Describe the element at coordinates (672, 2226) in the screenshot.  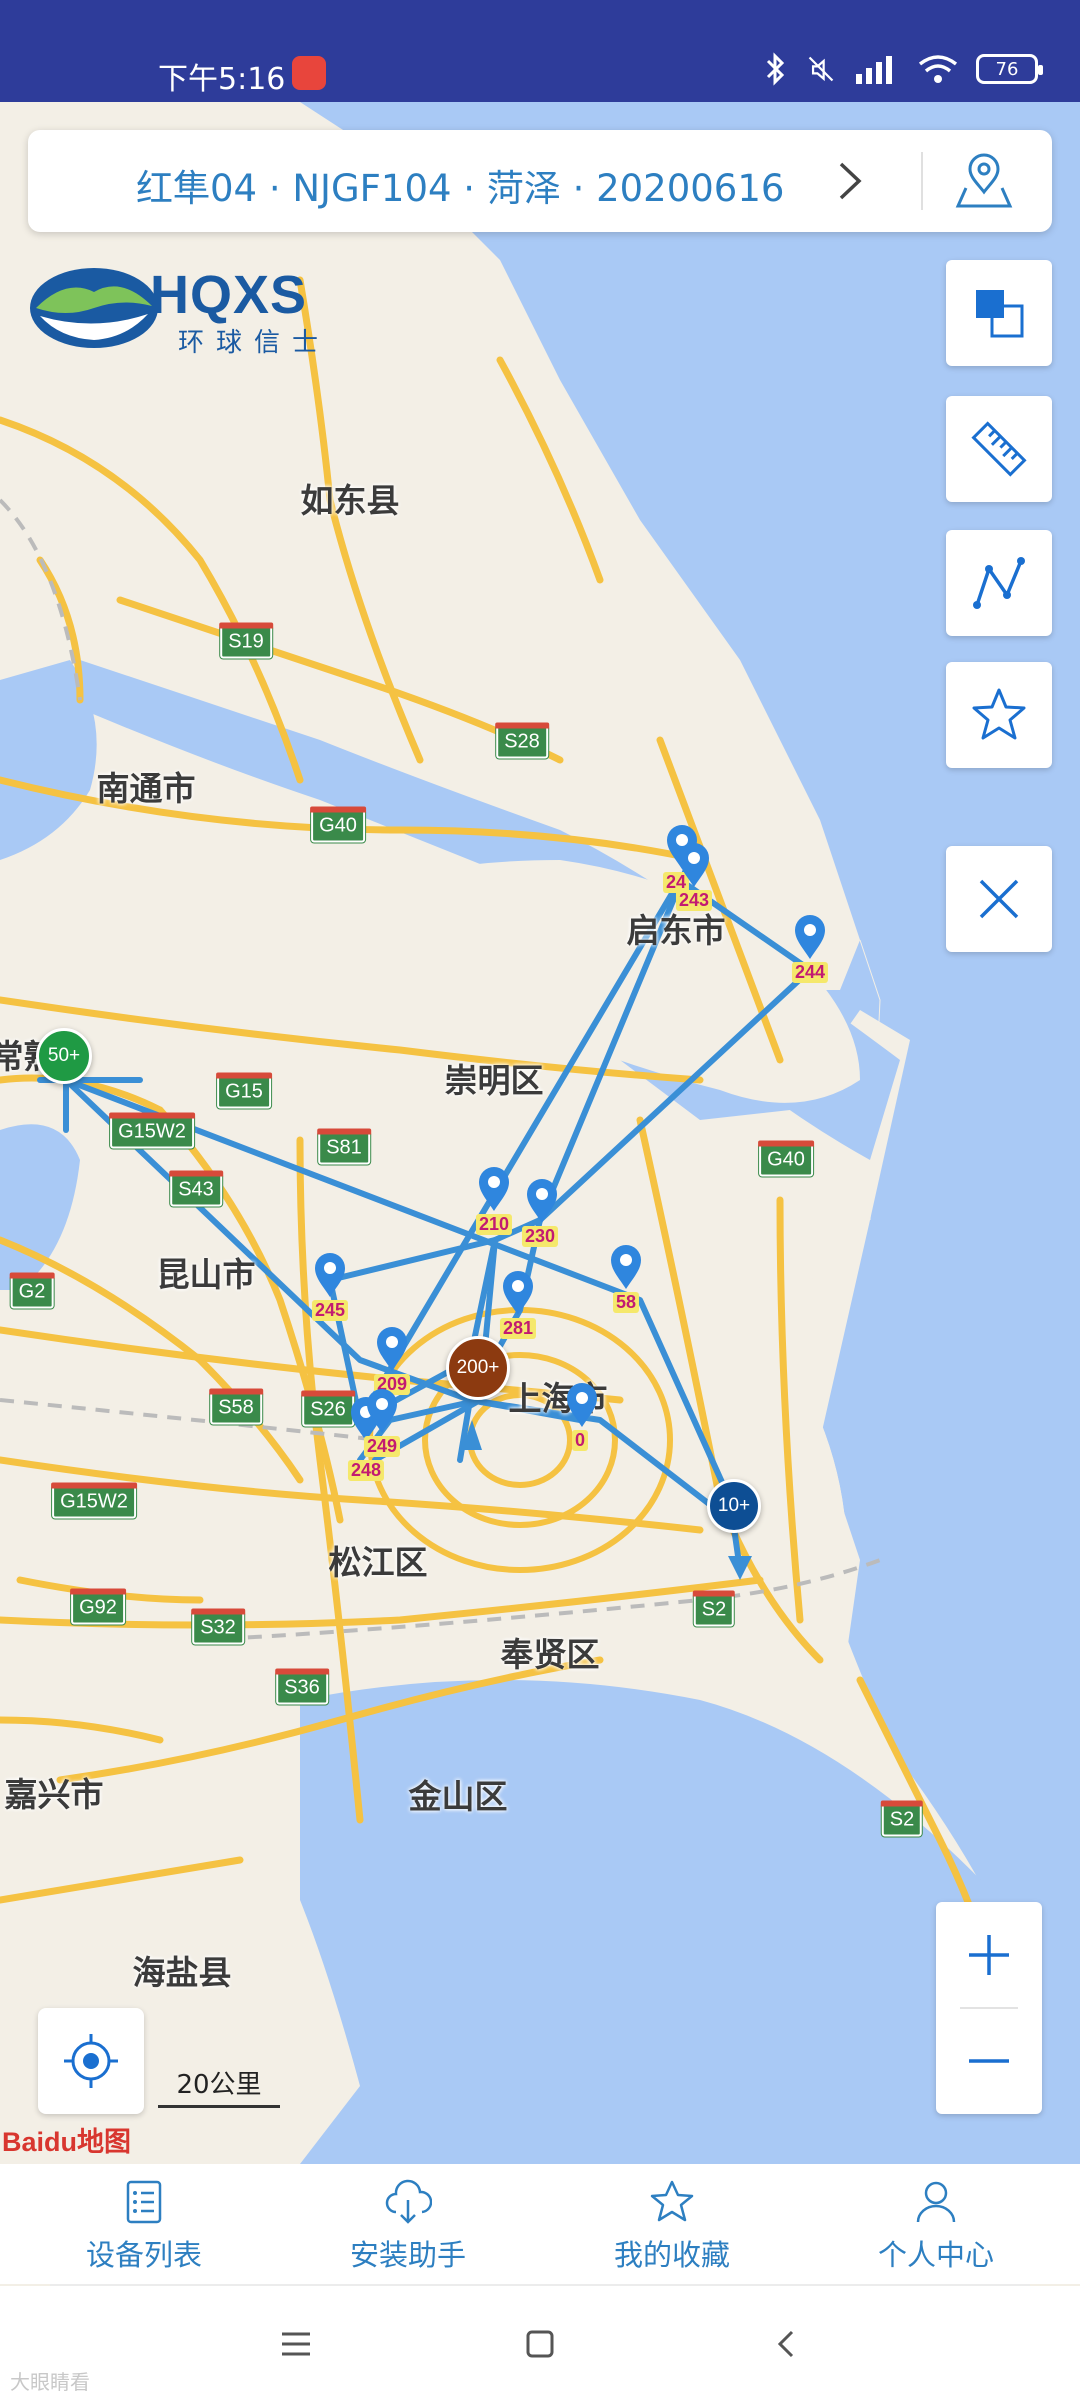
I see `nav-my-favorites: 我的收藏` at that location.